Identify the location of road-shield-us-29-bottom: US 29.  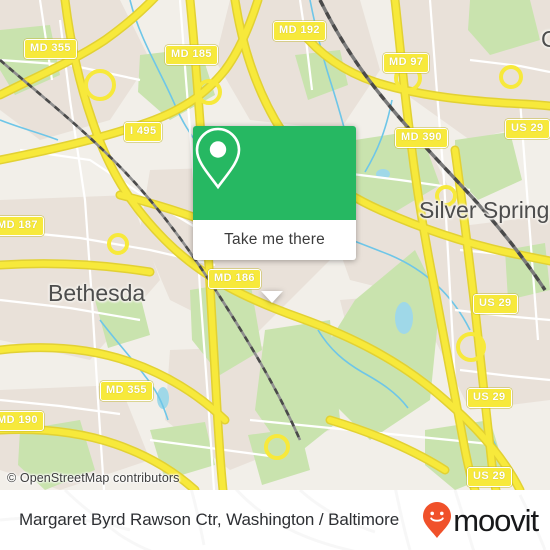
(489, 477).